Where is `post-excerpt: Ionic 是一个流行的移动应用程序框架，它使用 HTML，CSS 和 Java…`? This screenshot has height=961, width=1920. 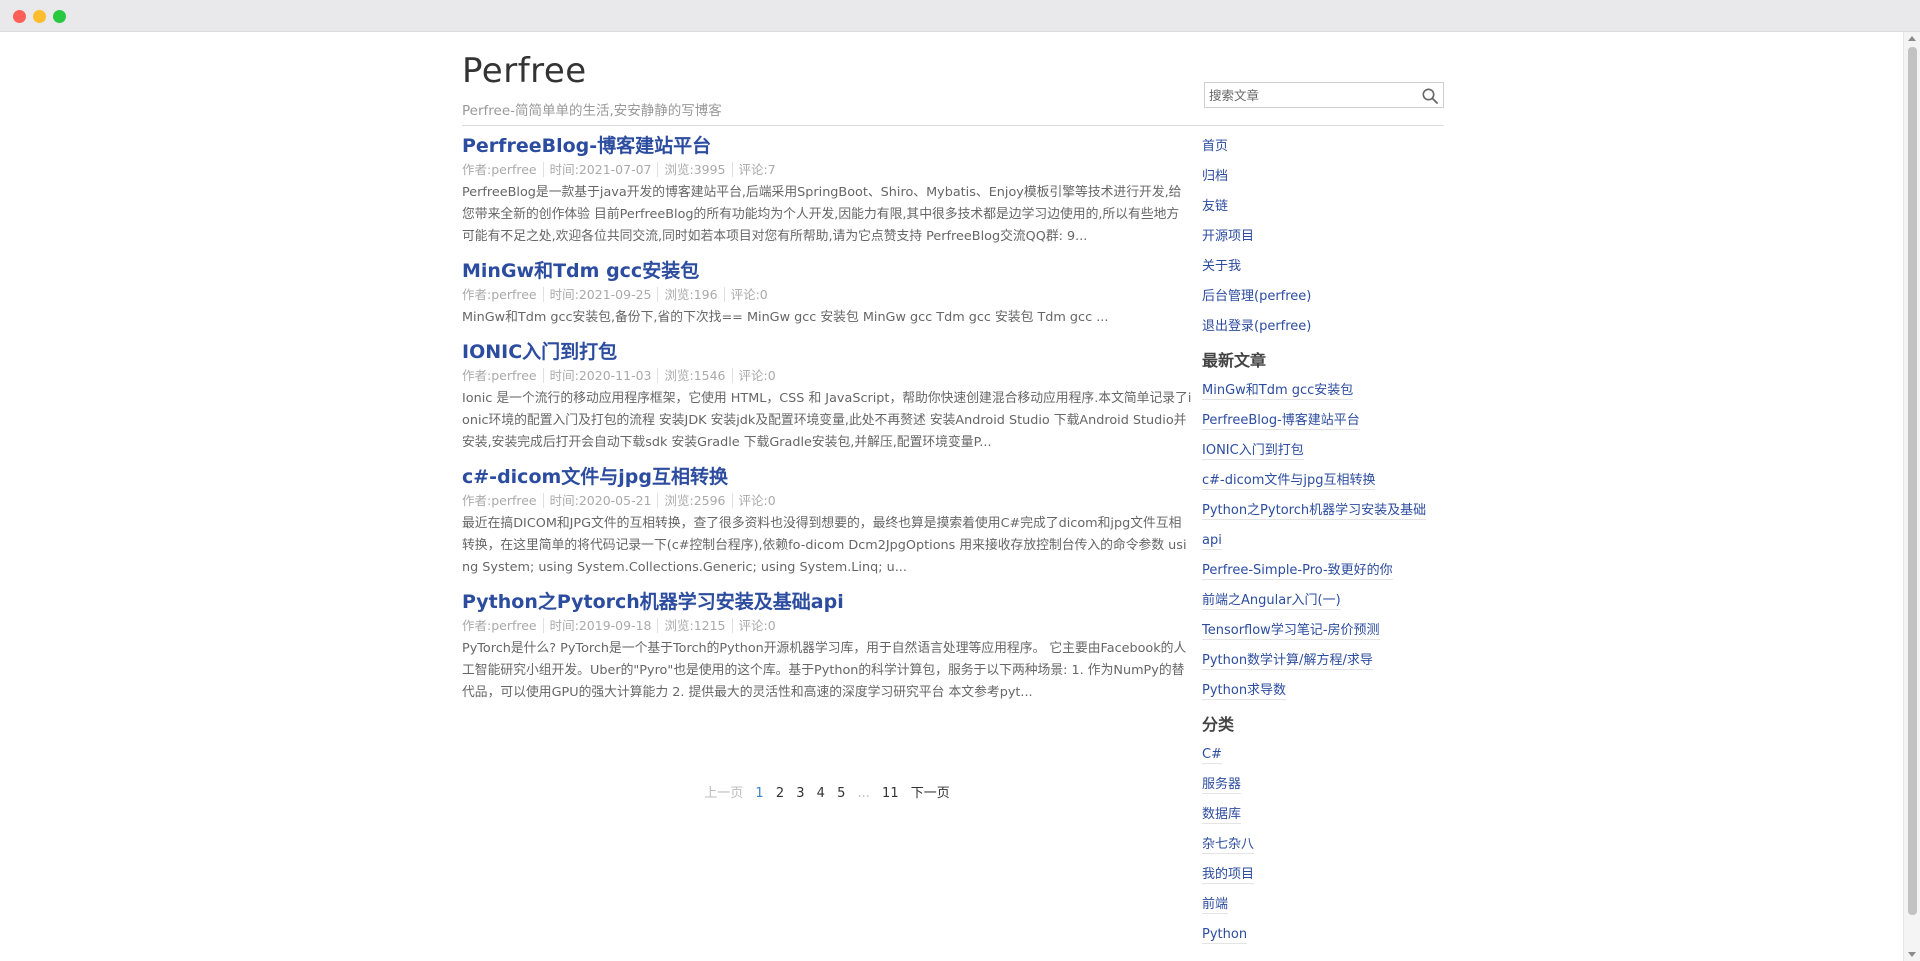 post-excerpt: Ionic 是一个流行的移动应用程序框架，它使用 HTML，CSS 和 Java… is located at coordinates (827, 420).